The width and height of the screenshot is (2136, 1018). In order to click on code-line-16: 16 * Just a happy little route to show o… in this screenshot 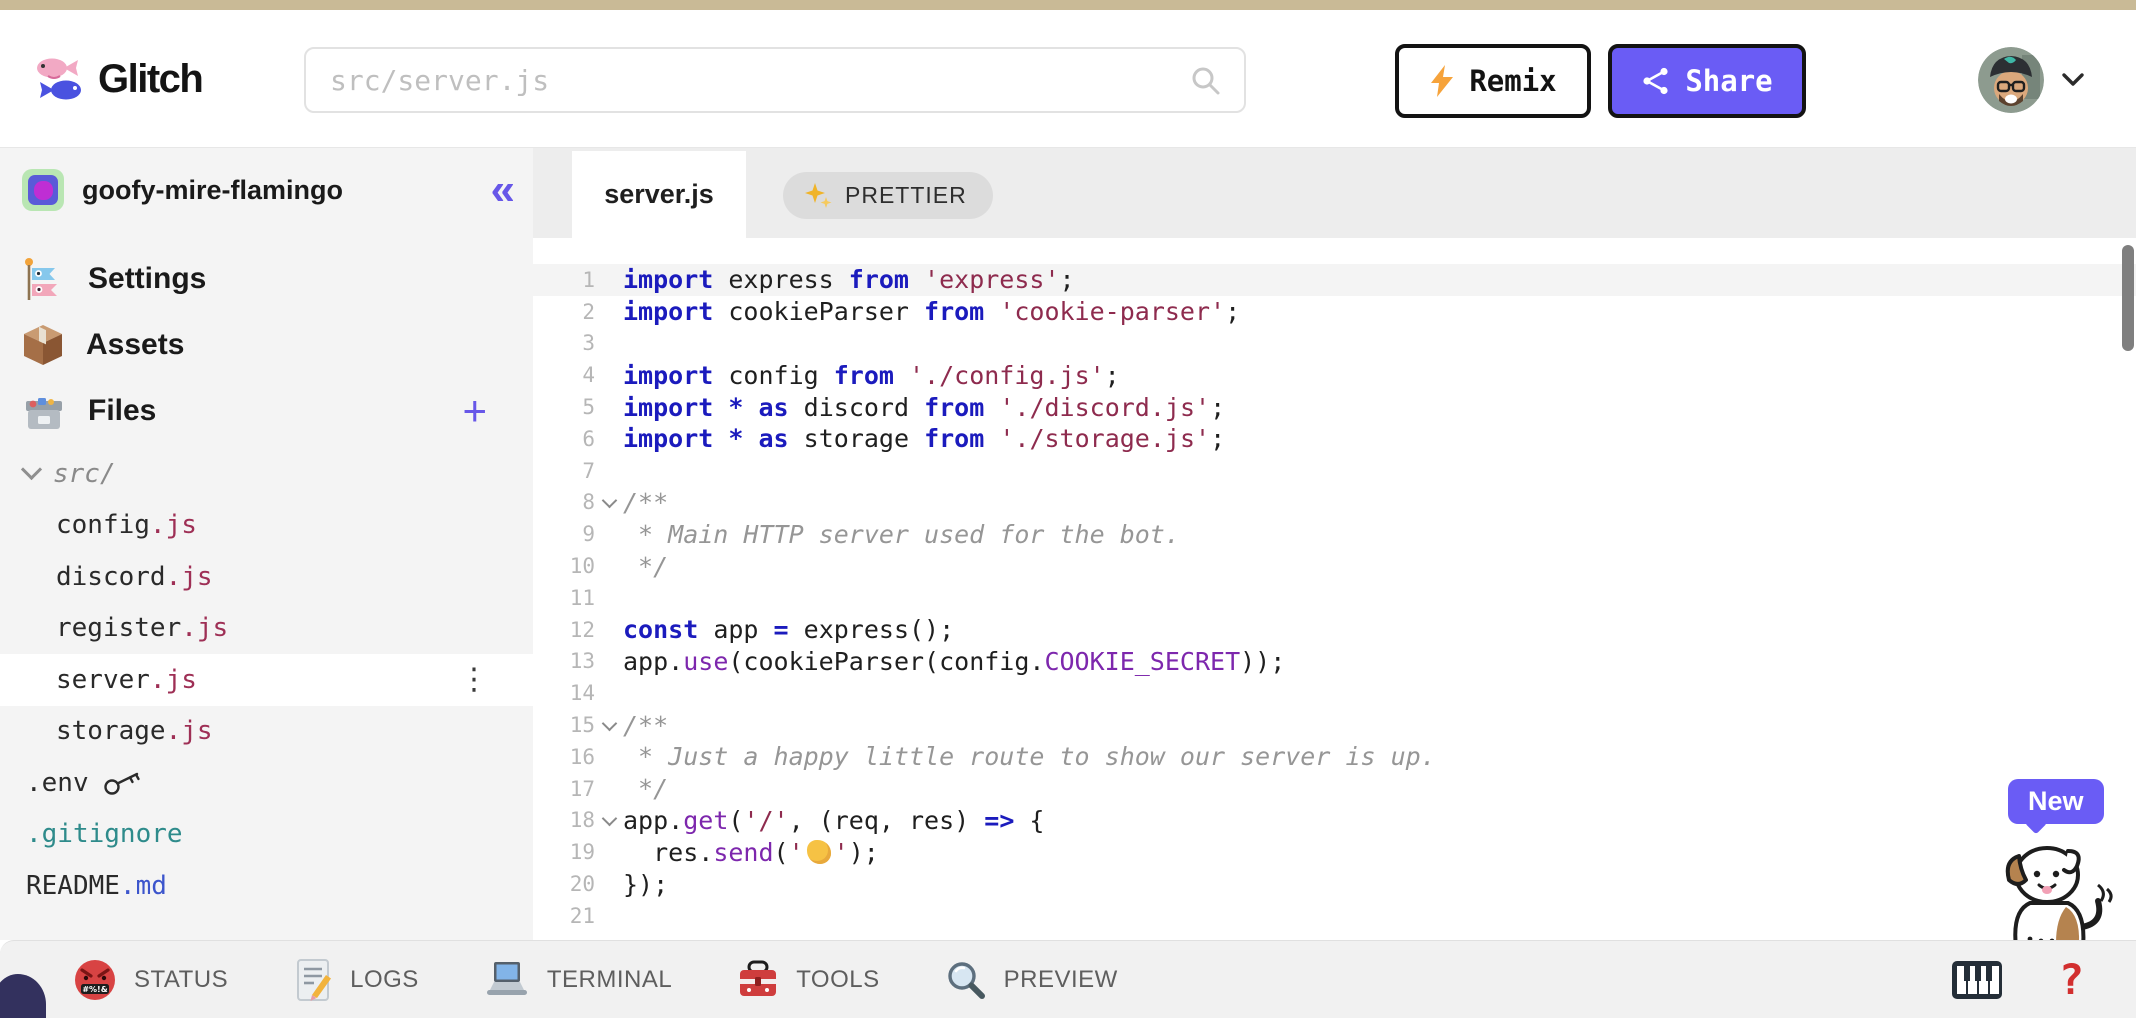, I will do `click(1334, 757)`.